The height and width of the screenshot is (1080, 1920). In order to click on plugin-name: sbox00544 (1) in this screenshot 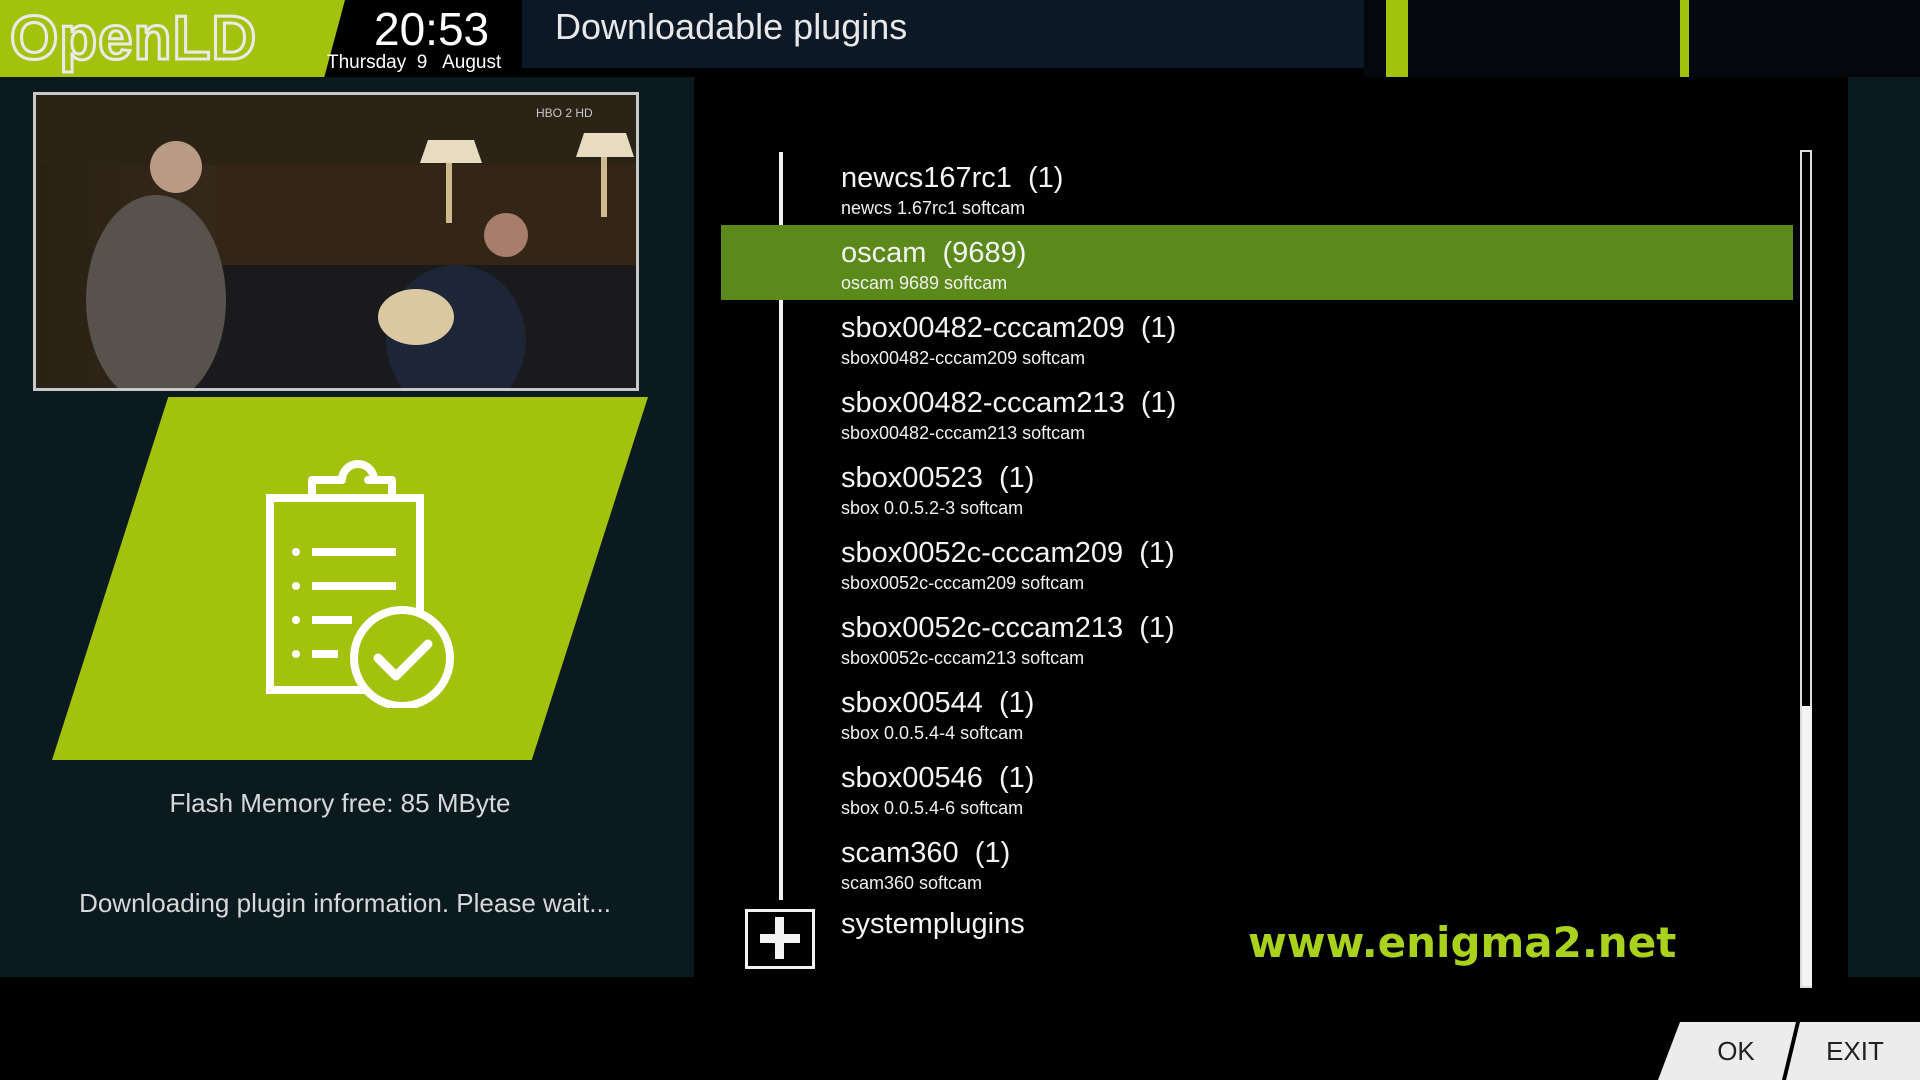, I will do `click(938, 703)`.